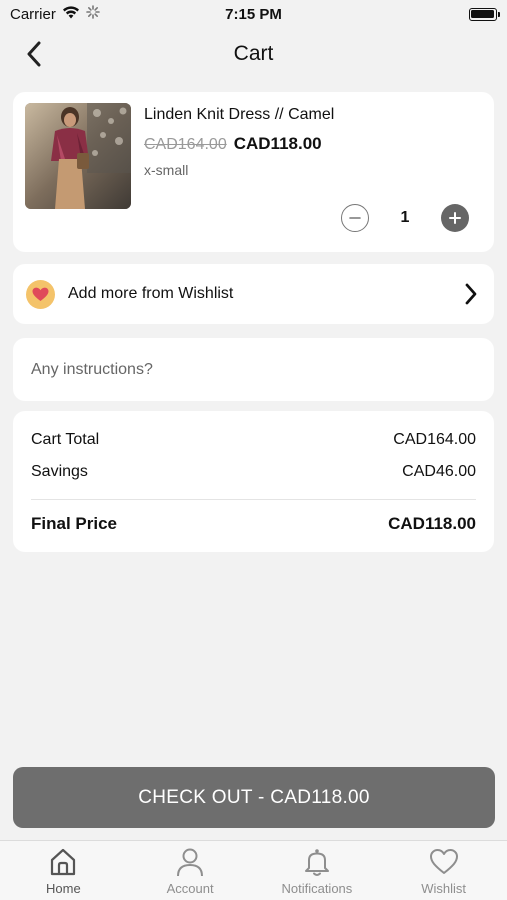  What do you see at coordinates (93, 14) in the screenshot?
I see `activity-icon` at bounding box center [93, 14].